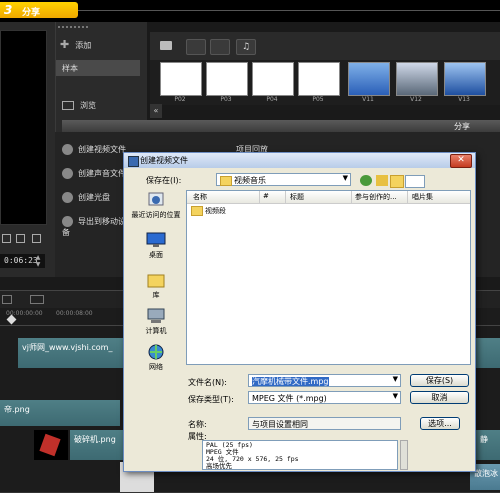 The width and height of the screenshot is (500, 493). I want to click on mobile-icon, so click(67, 221).